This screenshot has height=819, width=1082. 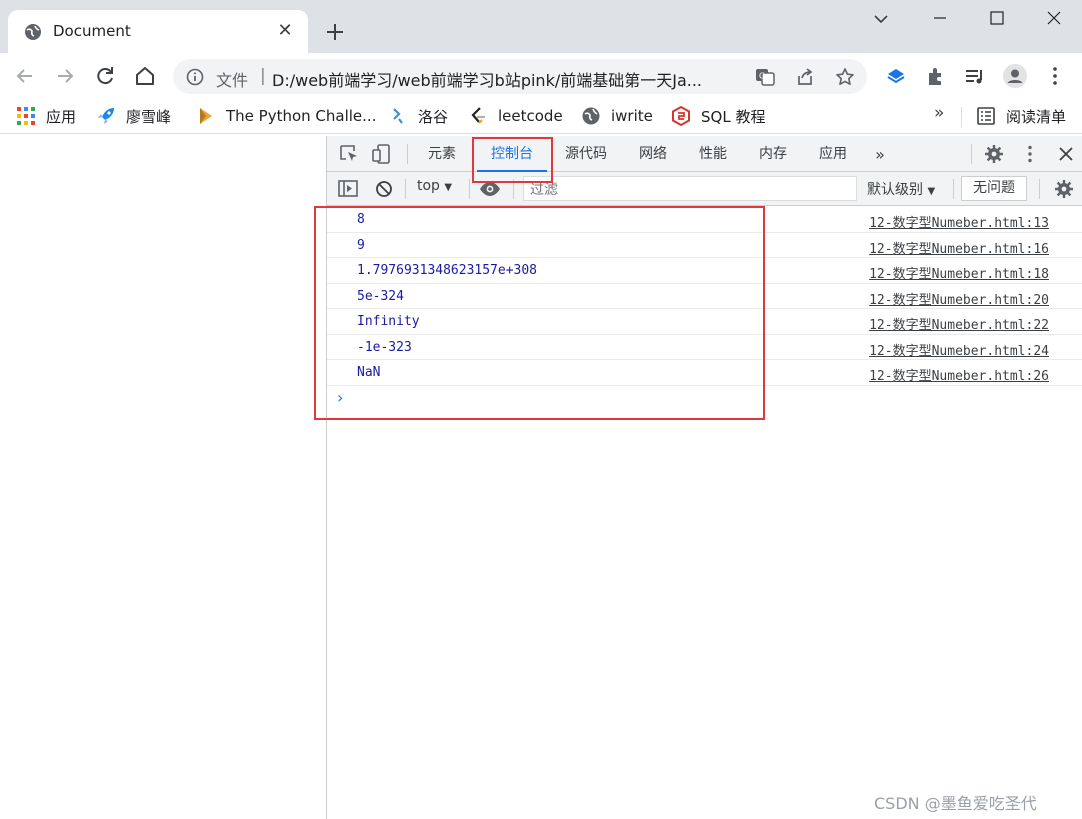 I want to click on log-level-selector: 默认级别 ▼, so click(x=901, y=189).